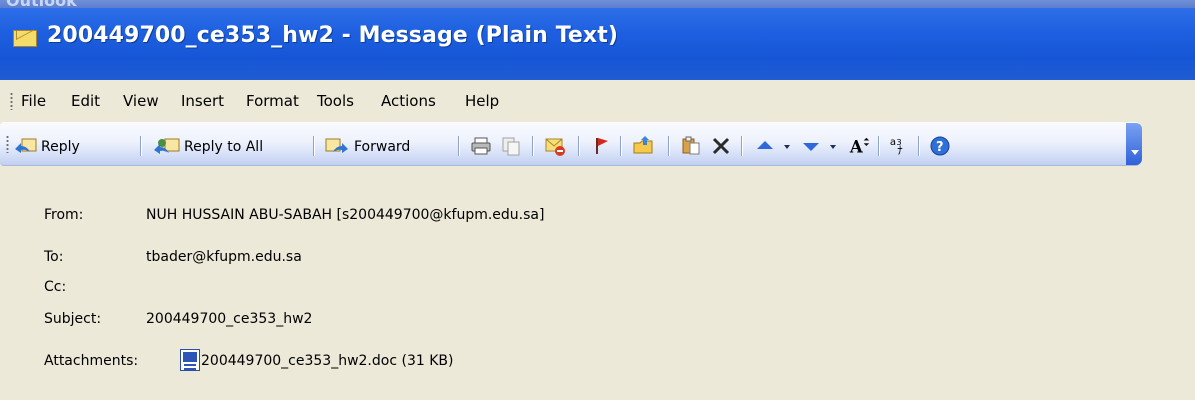  Describe the element at coordinates (691, 146) in the screenshot. I see `paste-icon` at that location.